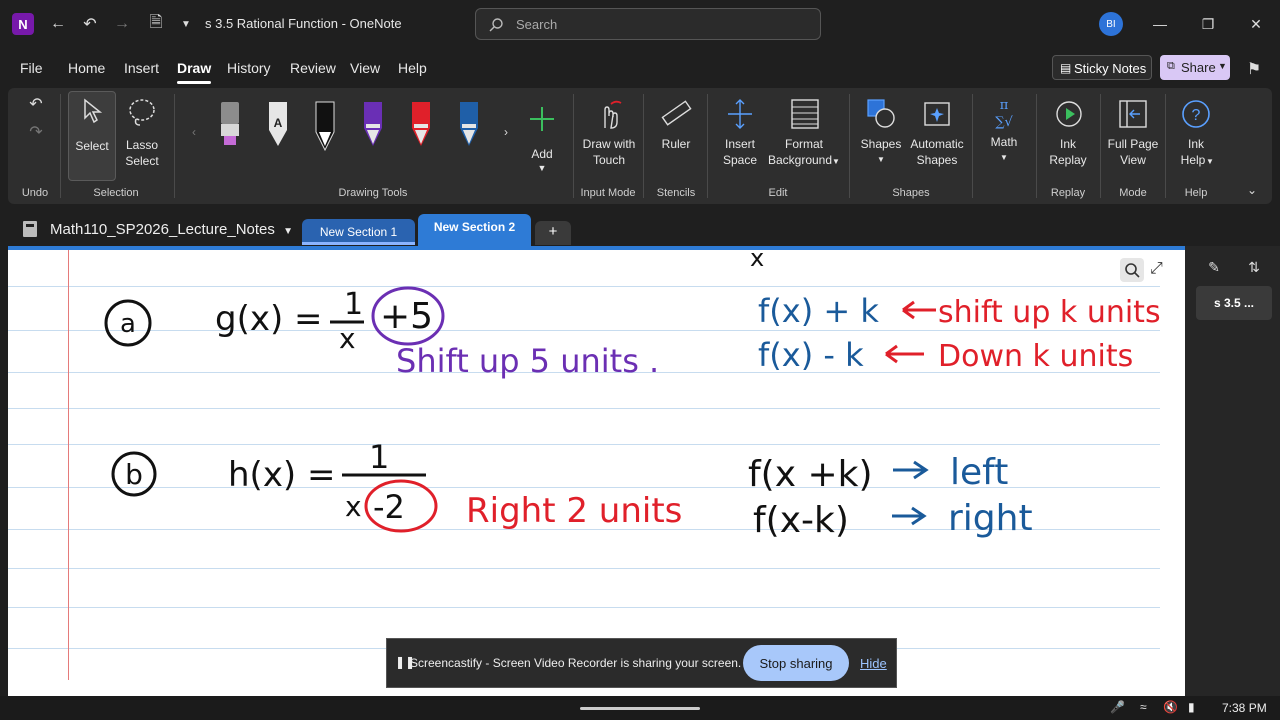 Image resolution: width=1280 pixels, height=720 pixels. I want to click on close-icon: ✕, so click(1256, 24).